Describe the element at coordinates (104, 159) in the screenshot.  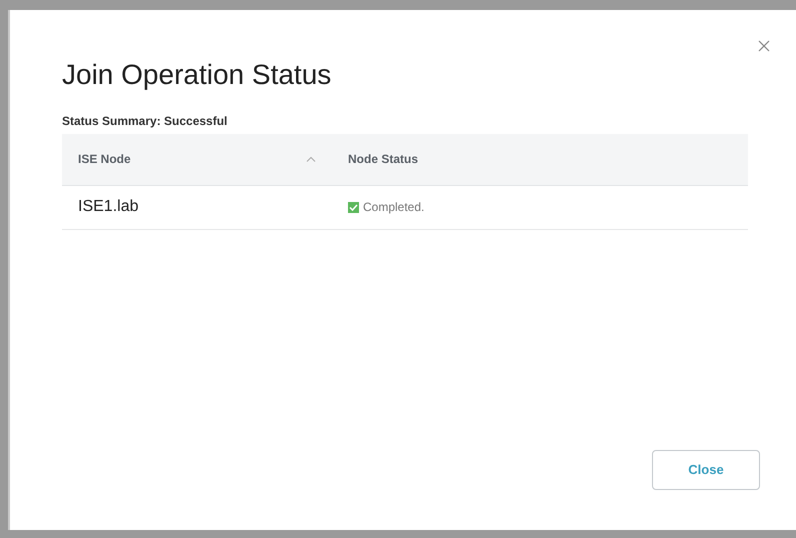
I see `column-header: ISE Node` at that location.